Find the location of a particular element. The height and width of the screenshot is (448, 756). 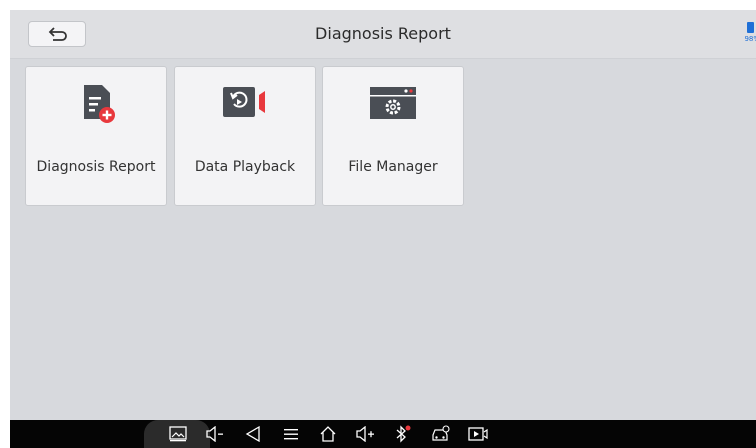

battery-percent: 98% is located at coordinates (750, 39).